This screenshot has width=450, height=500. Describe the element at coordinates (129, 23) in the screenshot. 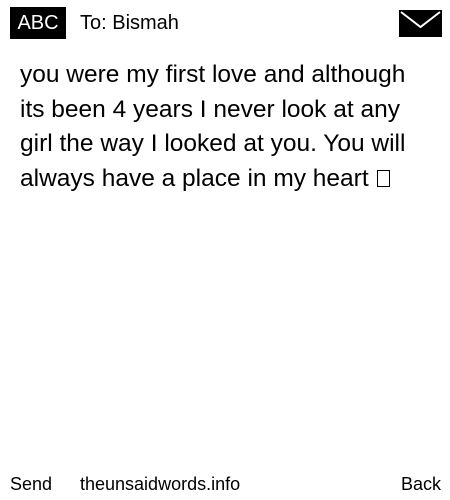

I see `recipient-label: To: Bismah` at that location.